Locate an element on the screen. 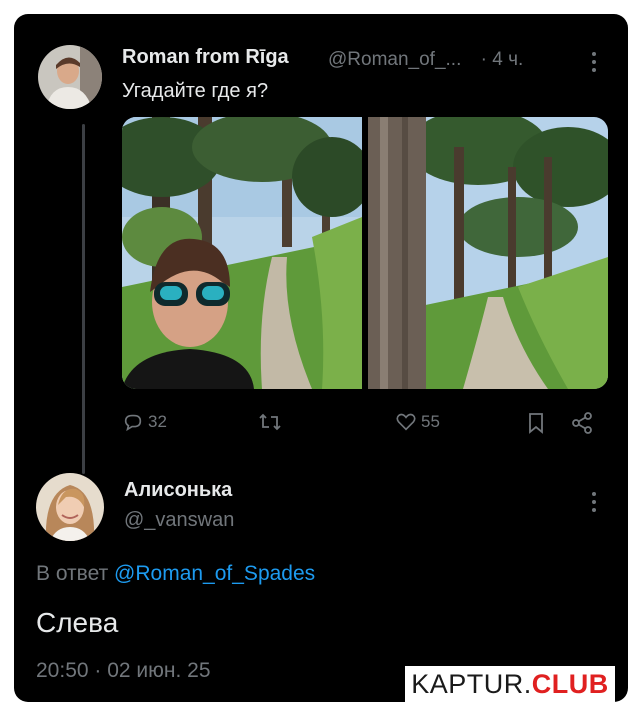 This screenshot has height=713, width=640. reply-count: 32 is located at coordinates (157, 421).